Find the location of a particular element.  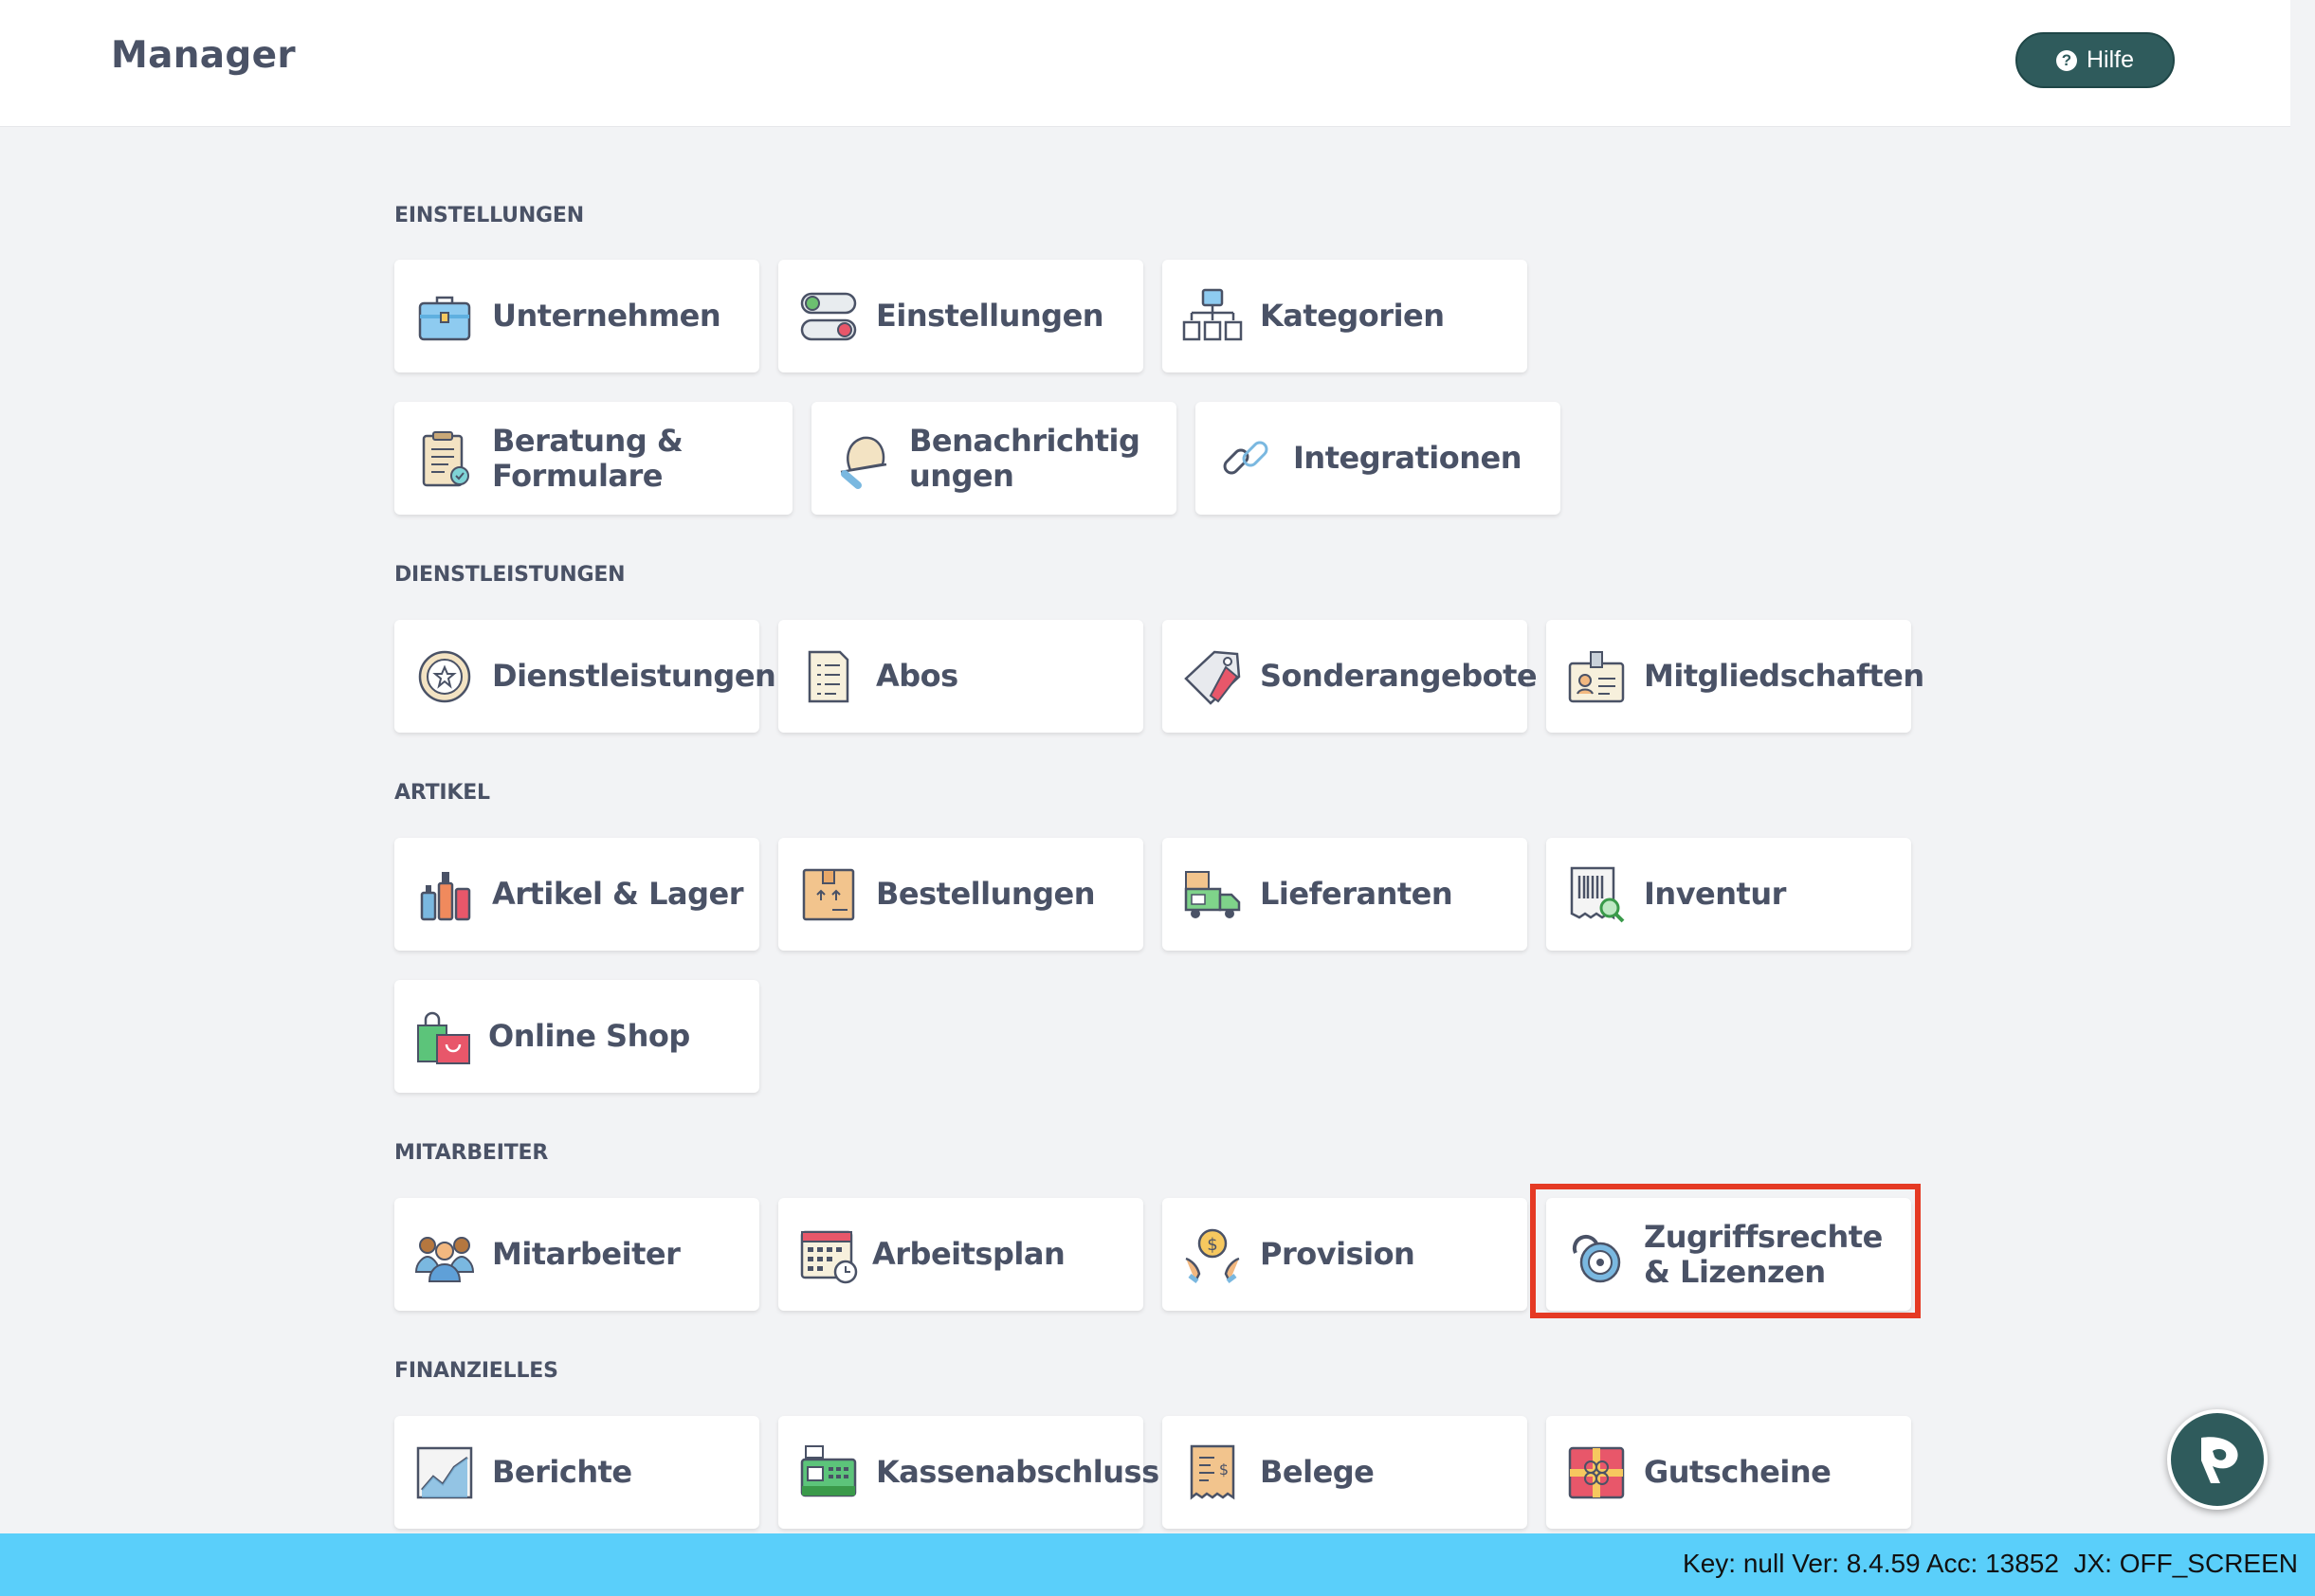

card-label: Dienstleistungen is located at coordinates (634, 676).